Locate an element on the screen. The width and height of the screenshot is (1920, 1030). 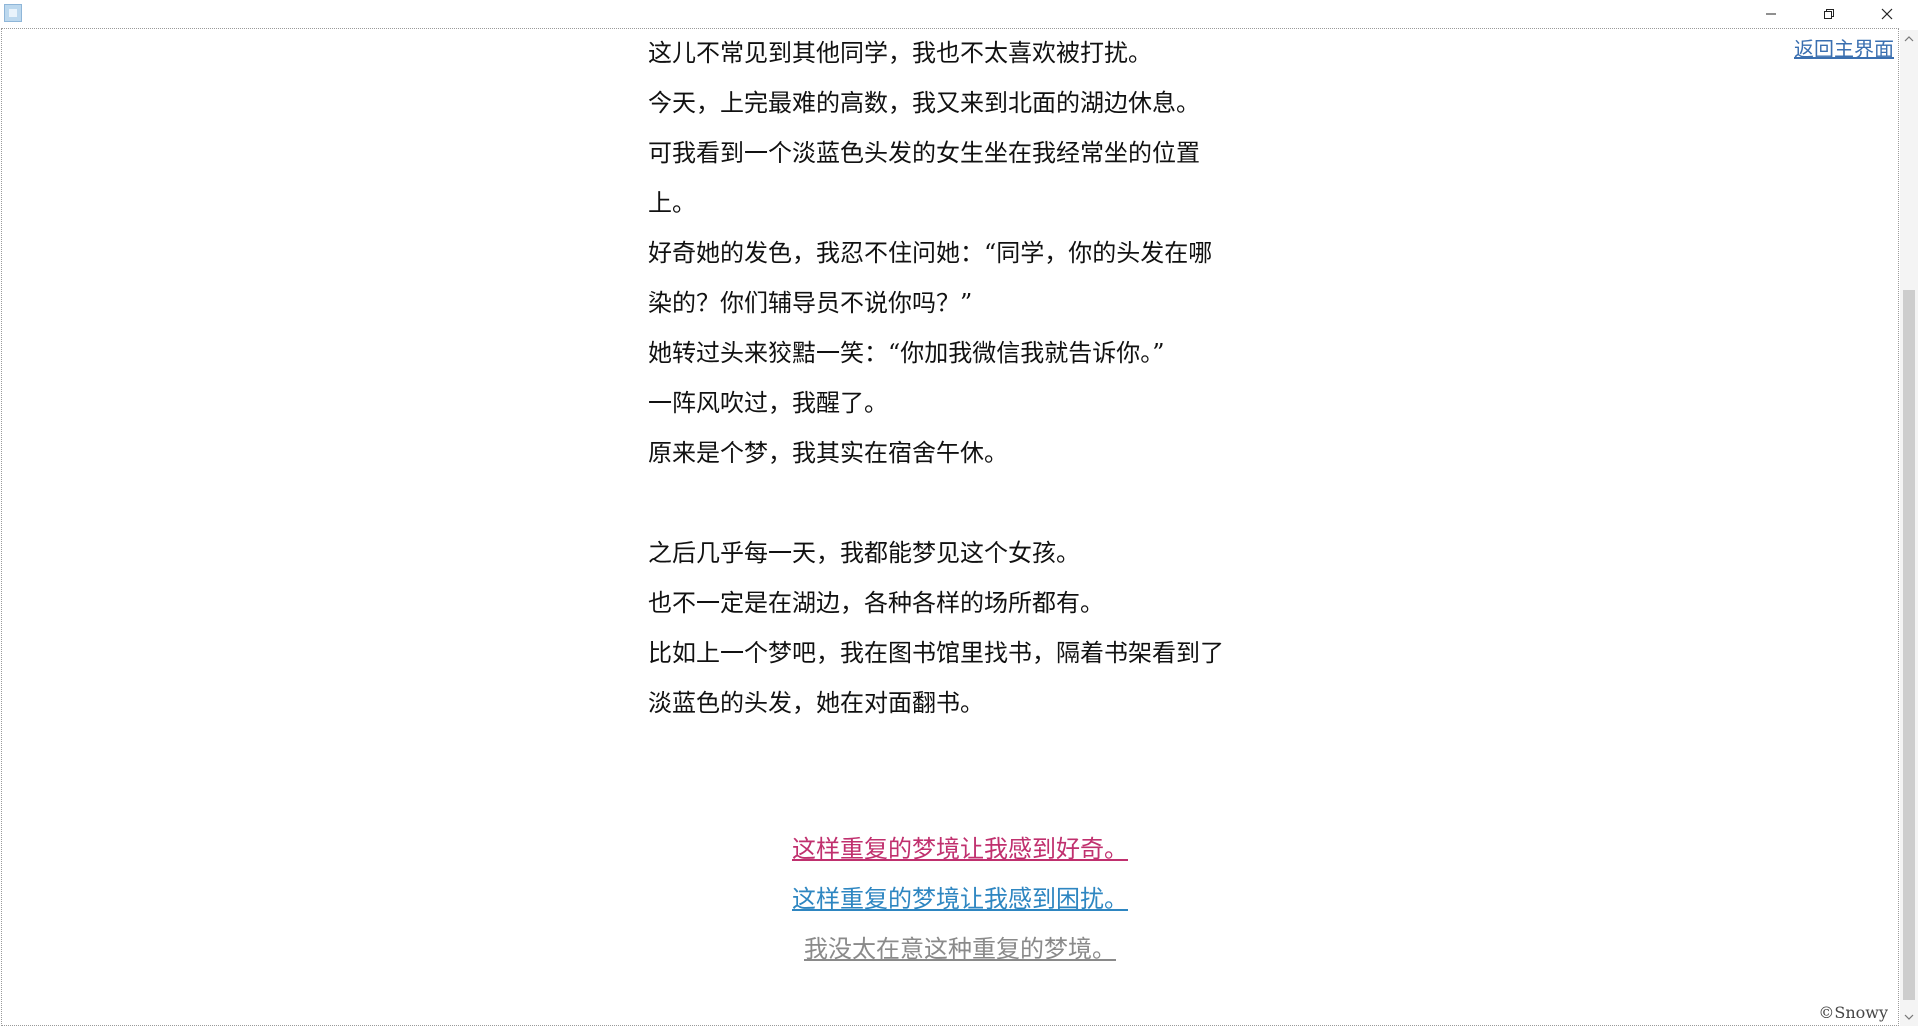
back-to-main-link: 返回主界面 is located at coordinates (1844, 47).